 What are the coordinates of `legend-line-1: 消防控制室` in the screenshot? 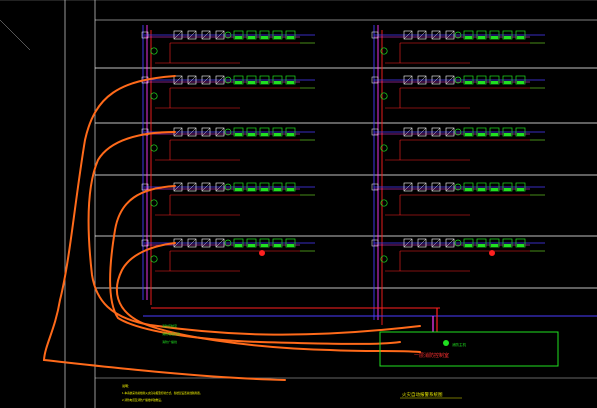 It's located at (169, 325).